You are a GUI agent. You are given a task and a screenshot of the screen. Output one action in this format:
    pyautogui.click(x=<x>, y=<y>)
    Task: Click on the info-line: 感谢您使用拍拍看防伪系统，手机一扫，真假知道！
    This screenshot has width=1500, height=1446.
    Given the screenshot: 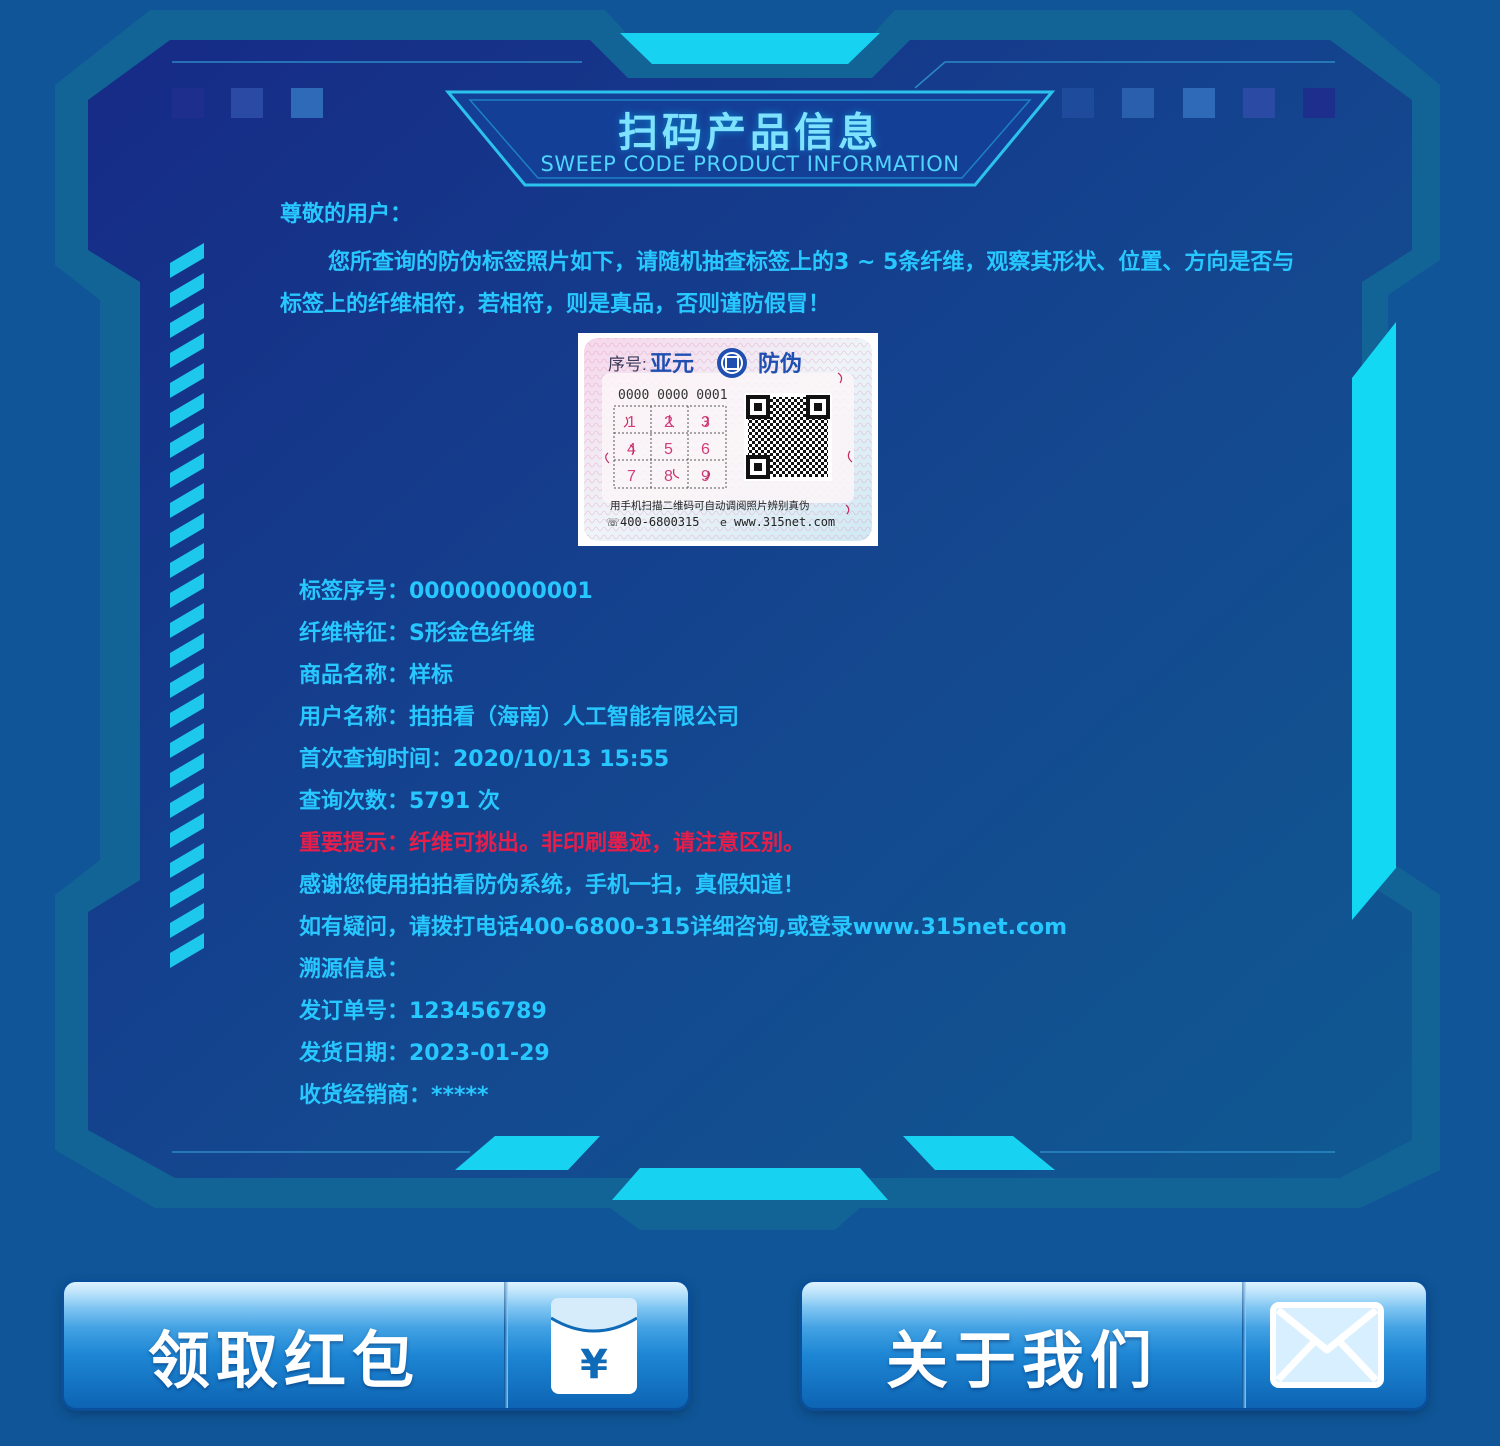 What is the action you would take?
    pyautogui.click(x=552, y=885)
    